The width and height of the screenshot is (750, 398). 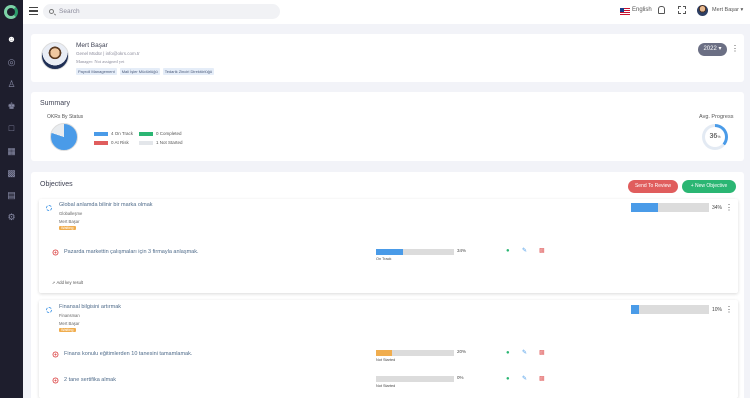 What do you see at coordinates (11, 128) in the screenshot?
I see `chat-icon: □` at bounding box center [11, 128].